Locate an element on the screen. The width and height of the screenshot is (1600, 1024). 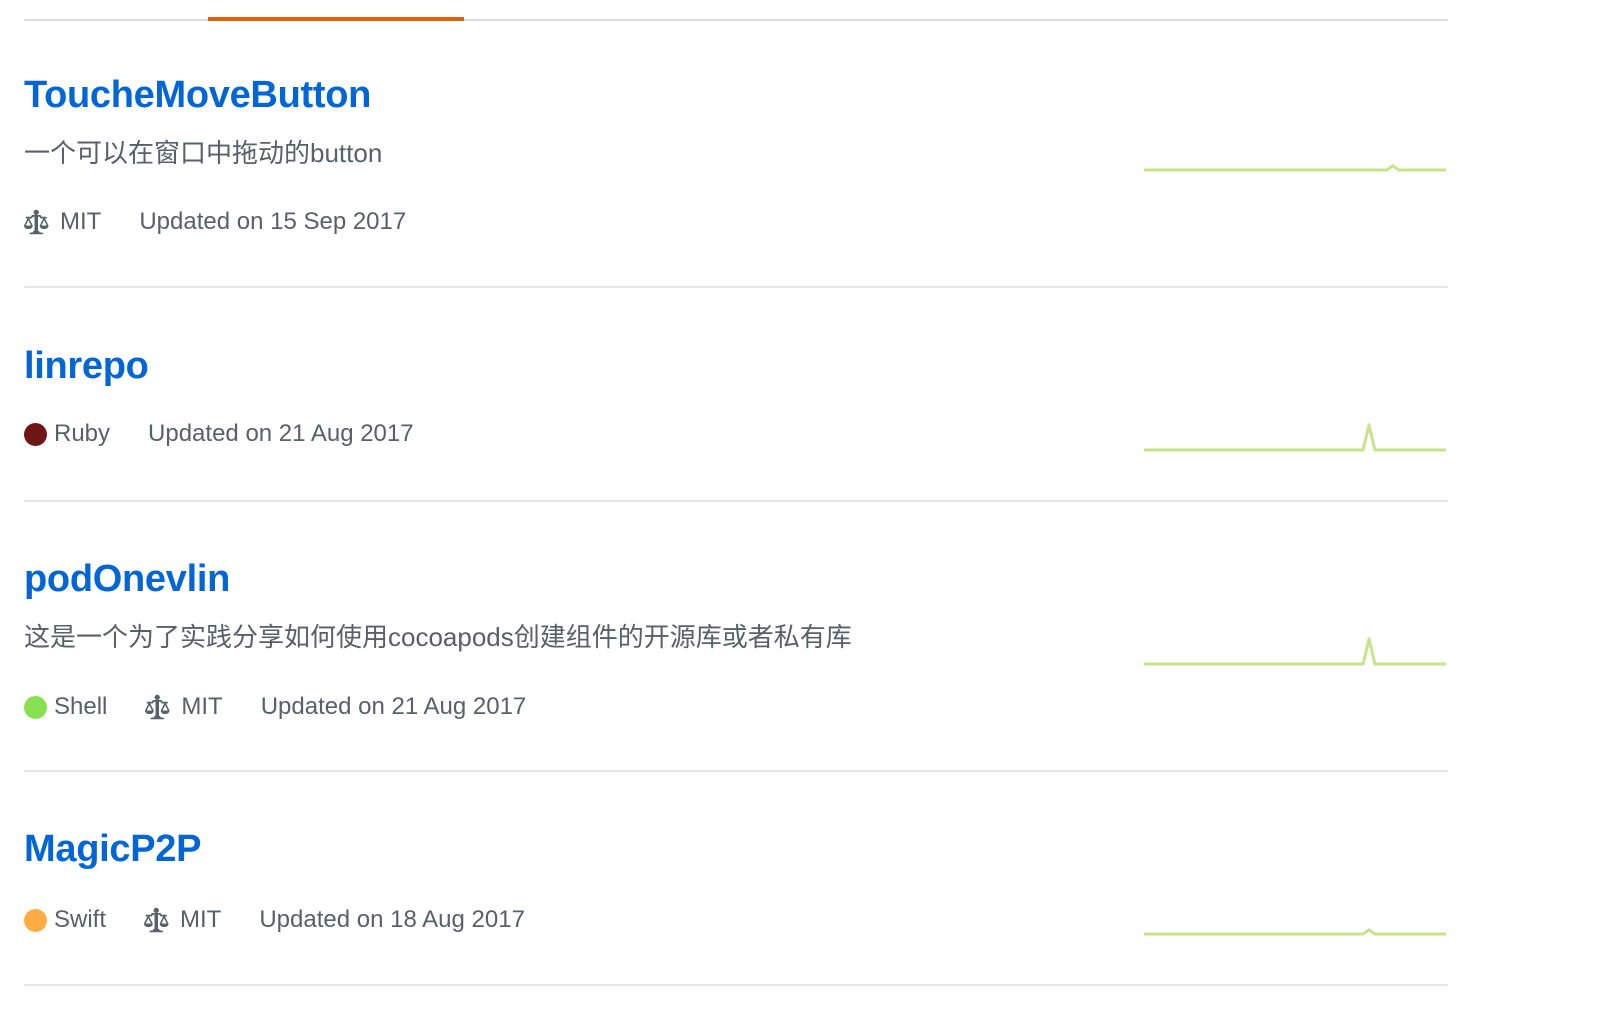
language-label: Ruby is located at coordinates (82, 433).